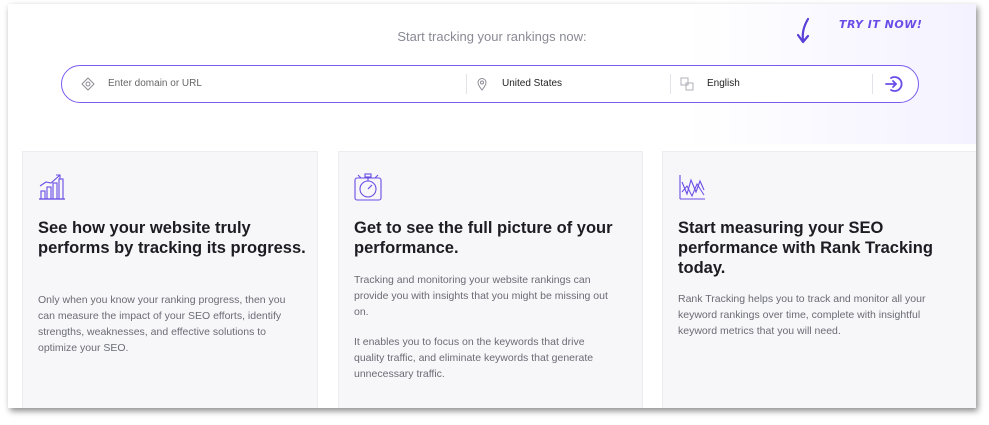 The width and height of the screenshot is (989, 425). Describe the element at coordinates (88, 84) in the screenshot. I see `target-icon` at that location.